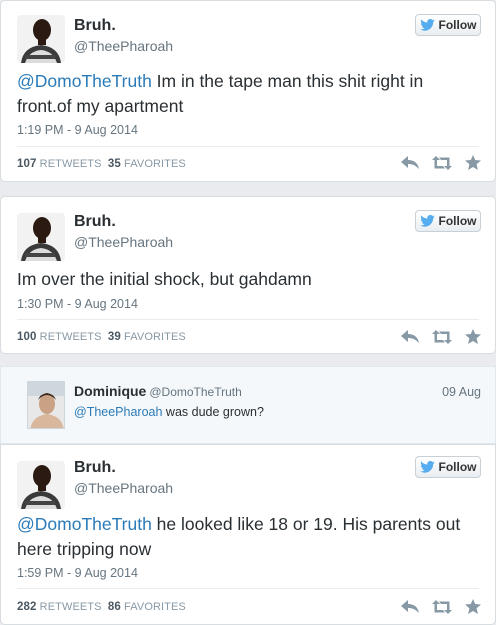 This screenshot has width=496, height=625. Describe the element at coordinates (27, 607) in the screenshot. I see `retweet-count: 282` at that location.